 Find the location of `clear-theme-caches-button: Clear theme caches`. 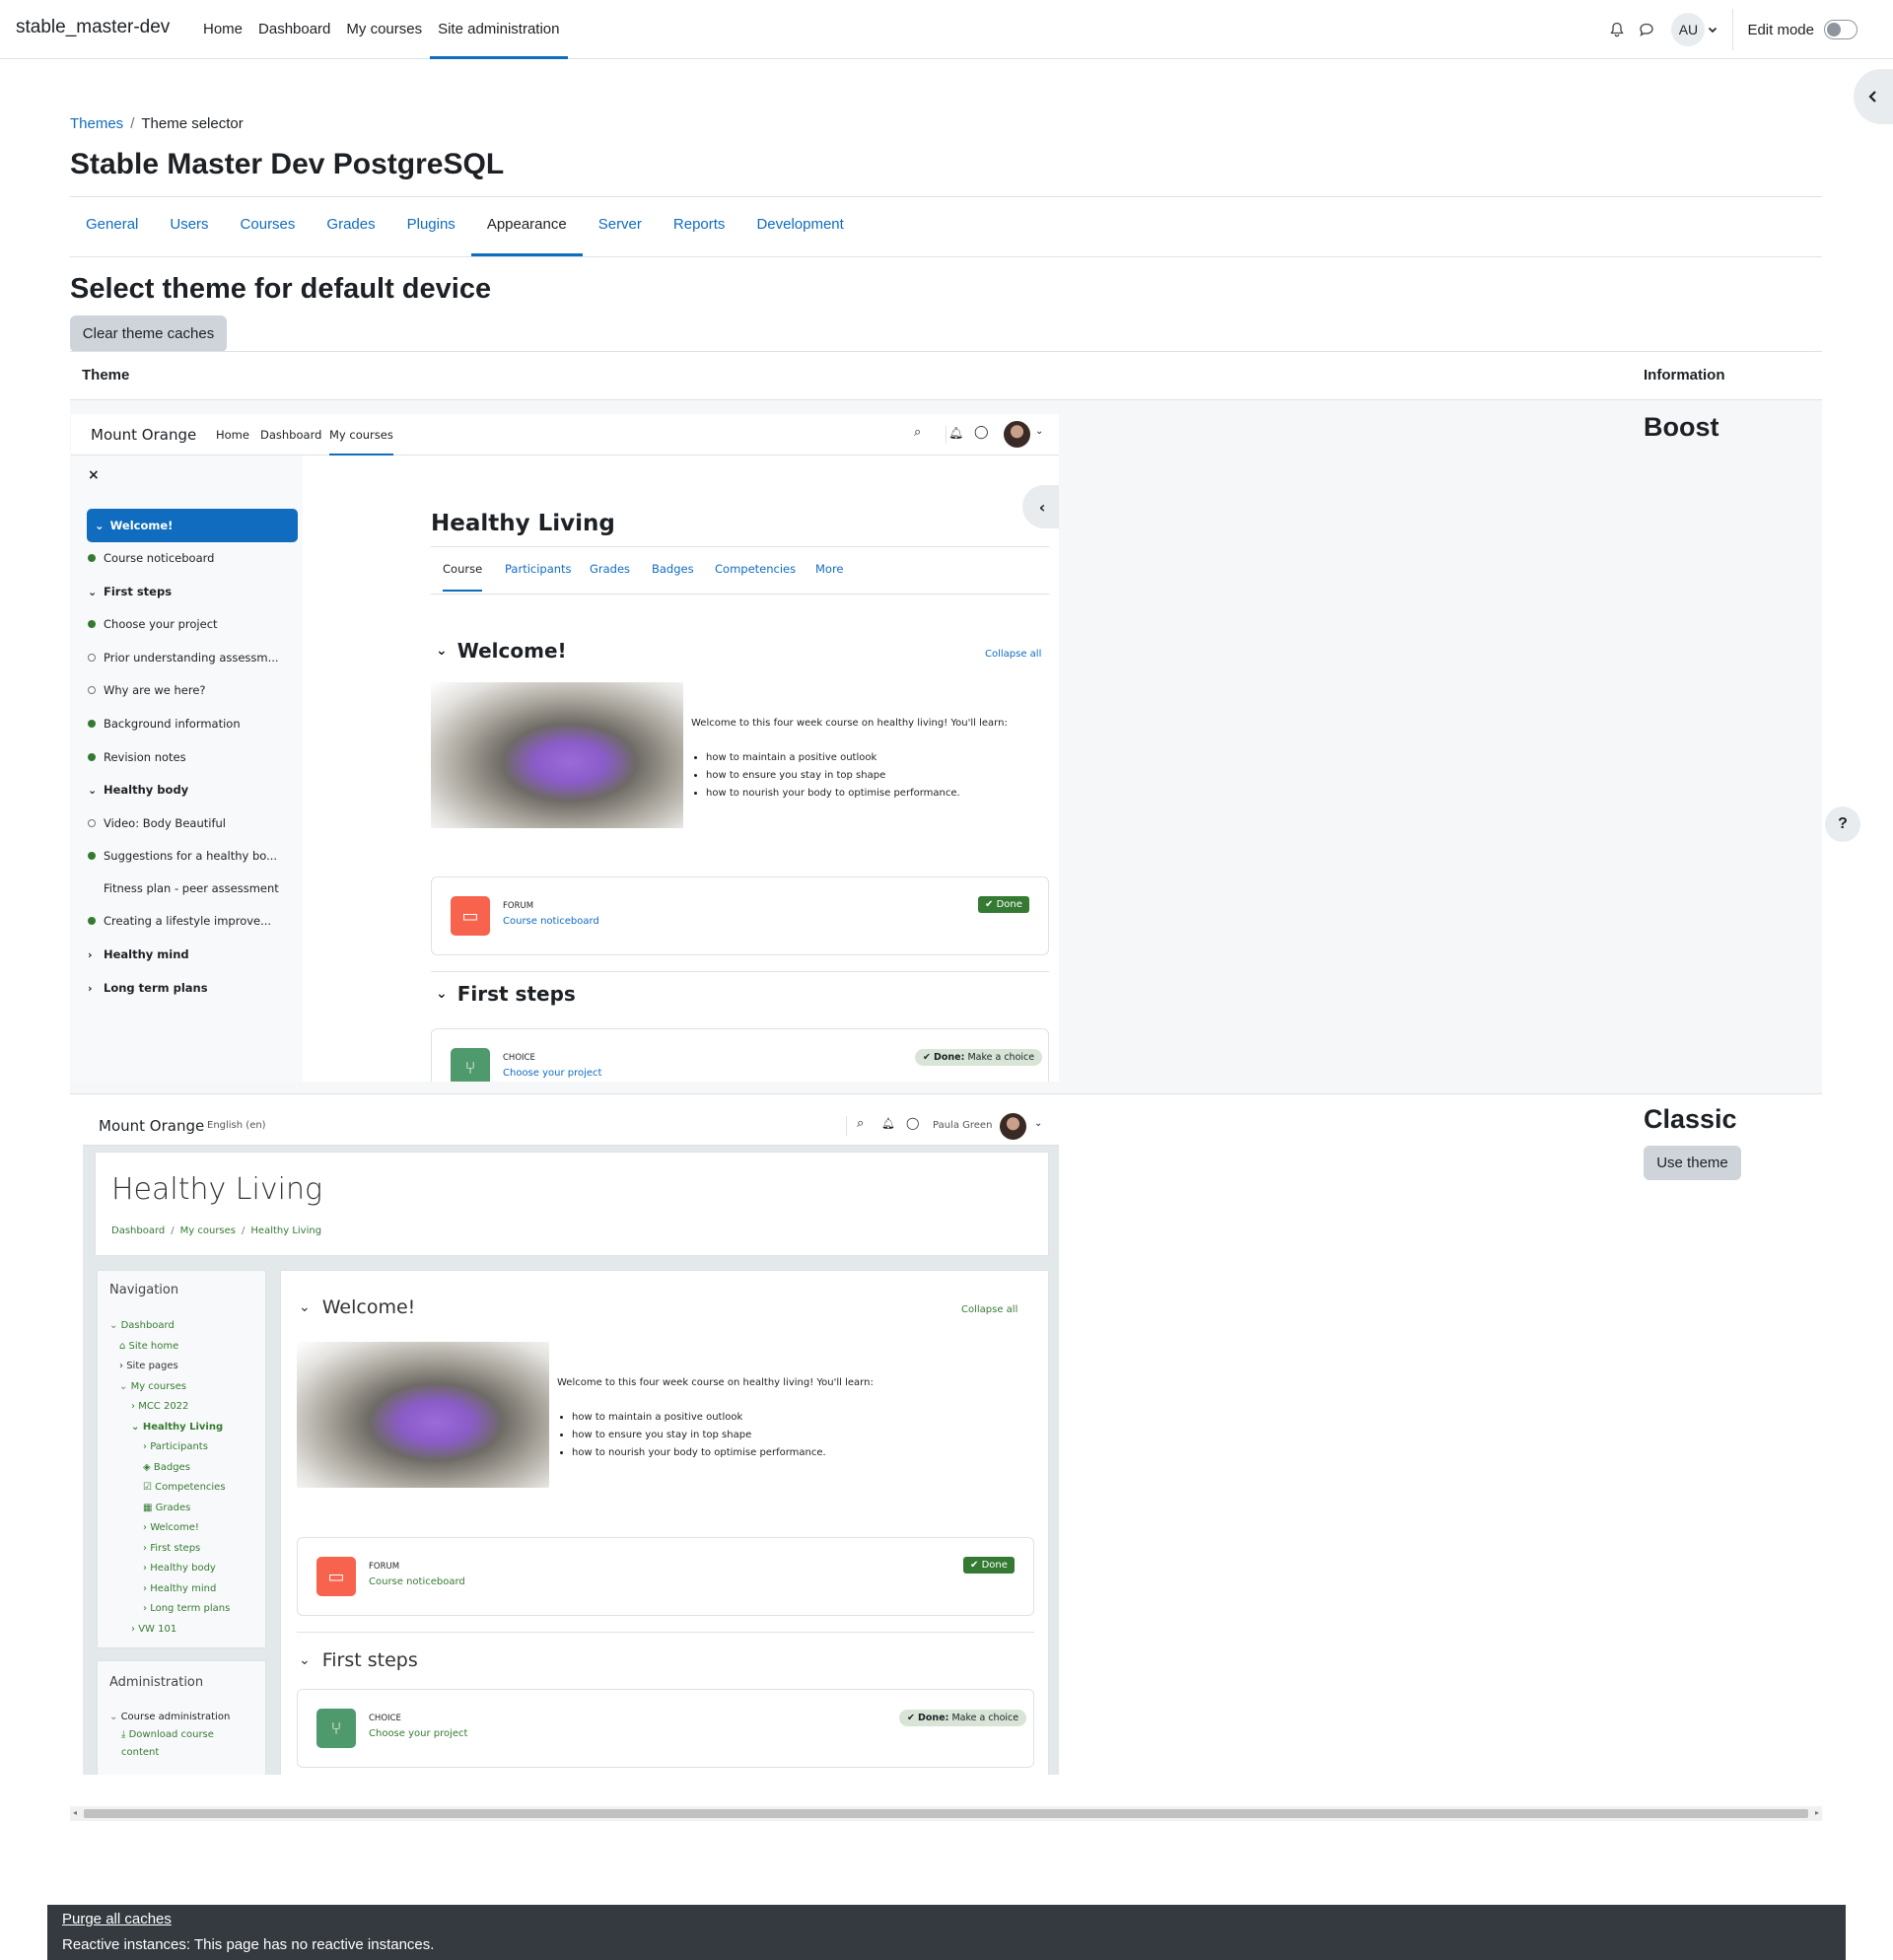

clear-theme-caches-button: Clear theme caches is located at coordinates (148, 333).